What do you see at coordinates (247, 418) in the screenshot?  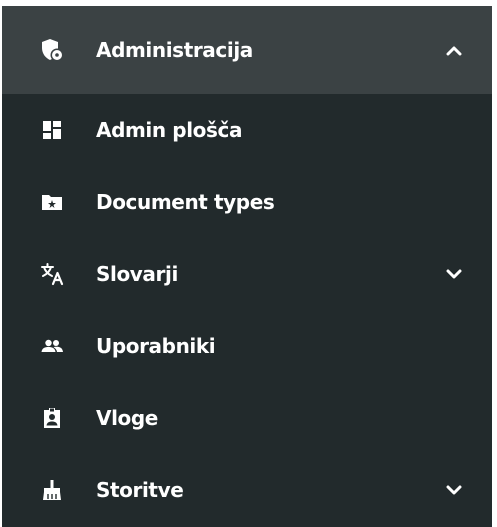 I see `menu-item-vloge: Vloge` at bounding box center [247, 418].